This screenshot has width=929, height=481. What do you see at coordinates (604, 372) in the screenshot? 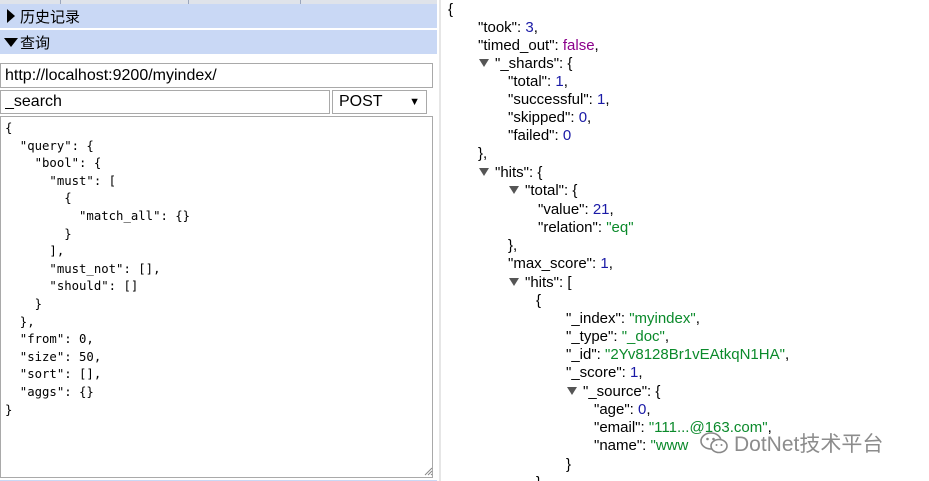
I see `json-line: "_score": 1,` at bounding box center [604, 372].